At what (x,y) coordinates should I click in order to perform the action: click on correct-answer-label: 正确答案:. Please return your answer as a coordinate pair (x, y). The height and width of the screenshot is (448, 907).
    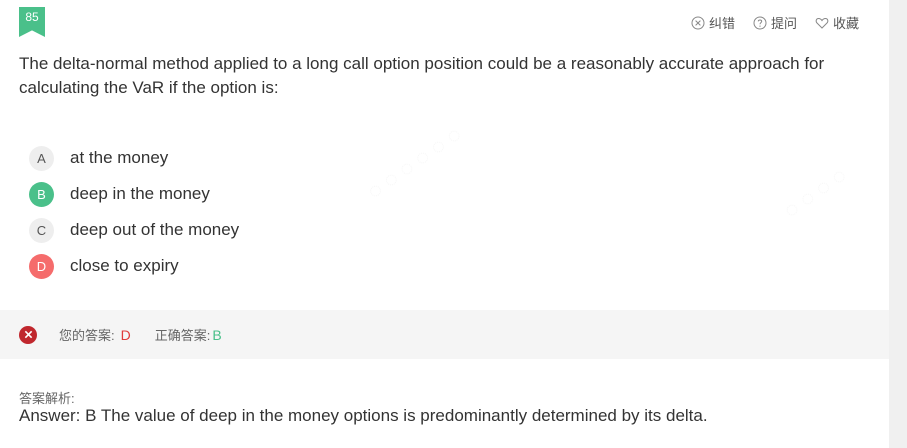
    Looking at the image, I should click on (182, 335).